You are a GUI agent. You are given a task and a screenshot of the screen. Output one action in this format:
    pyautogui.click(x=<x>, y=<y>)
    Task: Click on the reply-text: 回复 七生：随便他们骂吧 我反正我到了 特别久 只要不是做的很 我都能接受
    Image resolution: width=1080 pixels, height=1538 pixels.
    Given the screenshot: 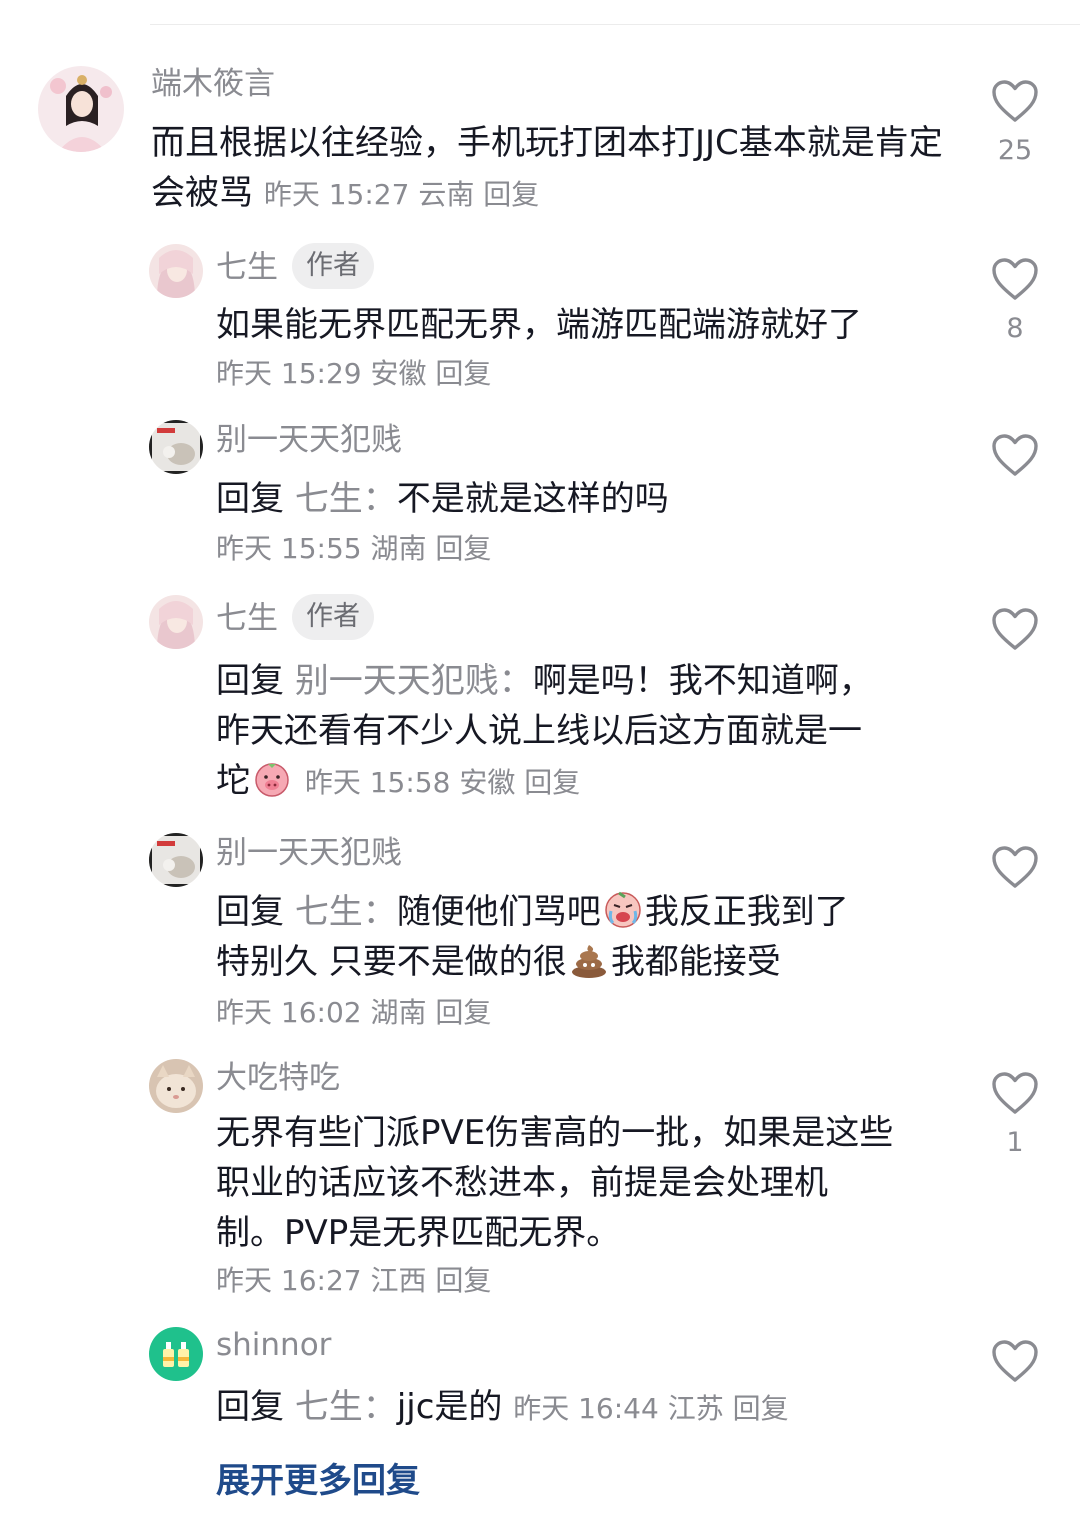 What is the action you would take?
    pyautogui.click(x=586, y=937)
    